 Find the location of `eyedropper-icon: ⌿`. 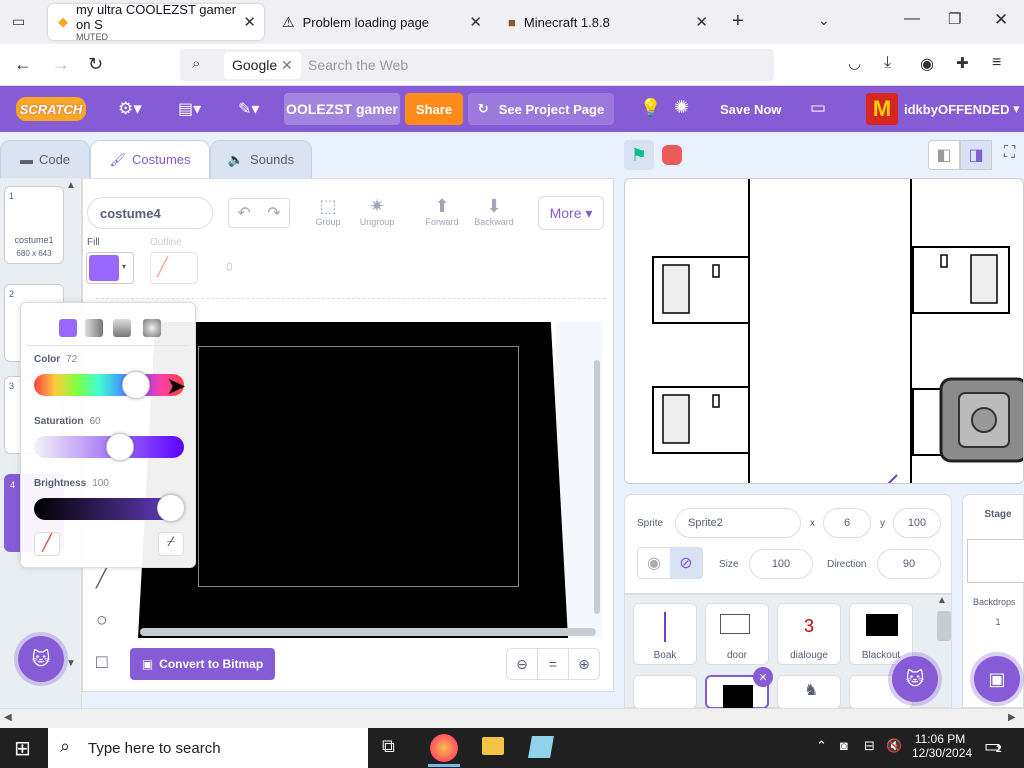

eyedropper-icon: ⌿ is located at coordinates (171, 544).